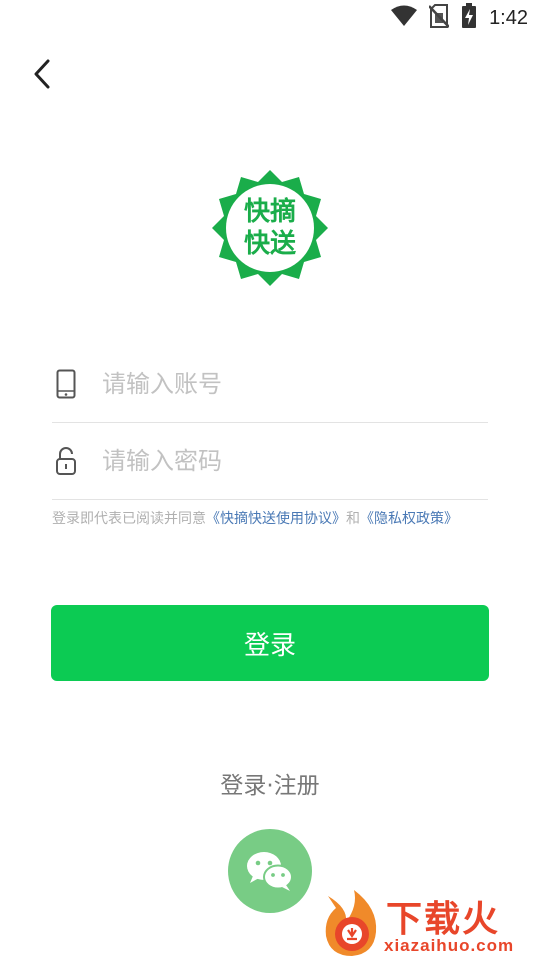  I want to click on login-button: 登录, so click(270, 643).